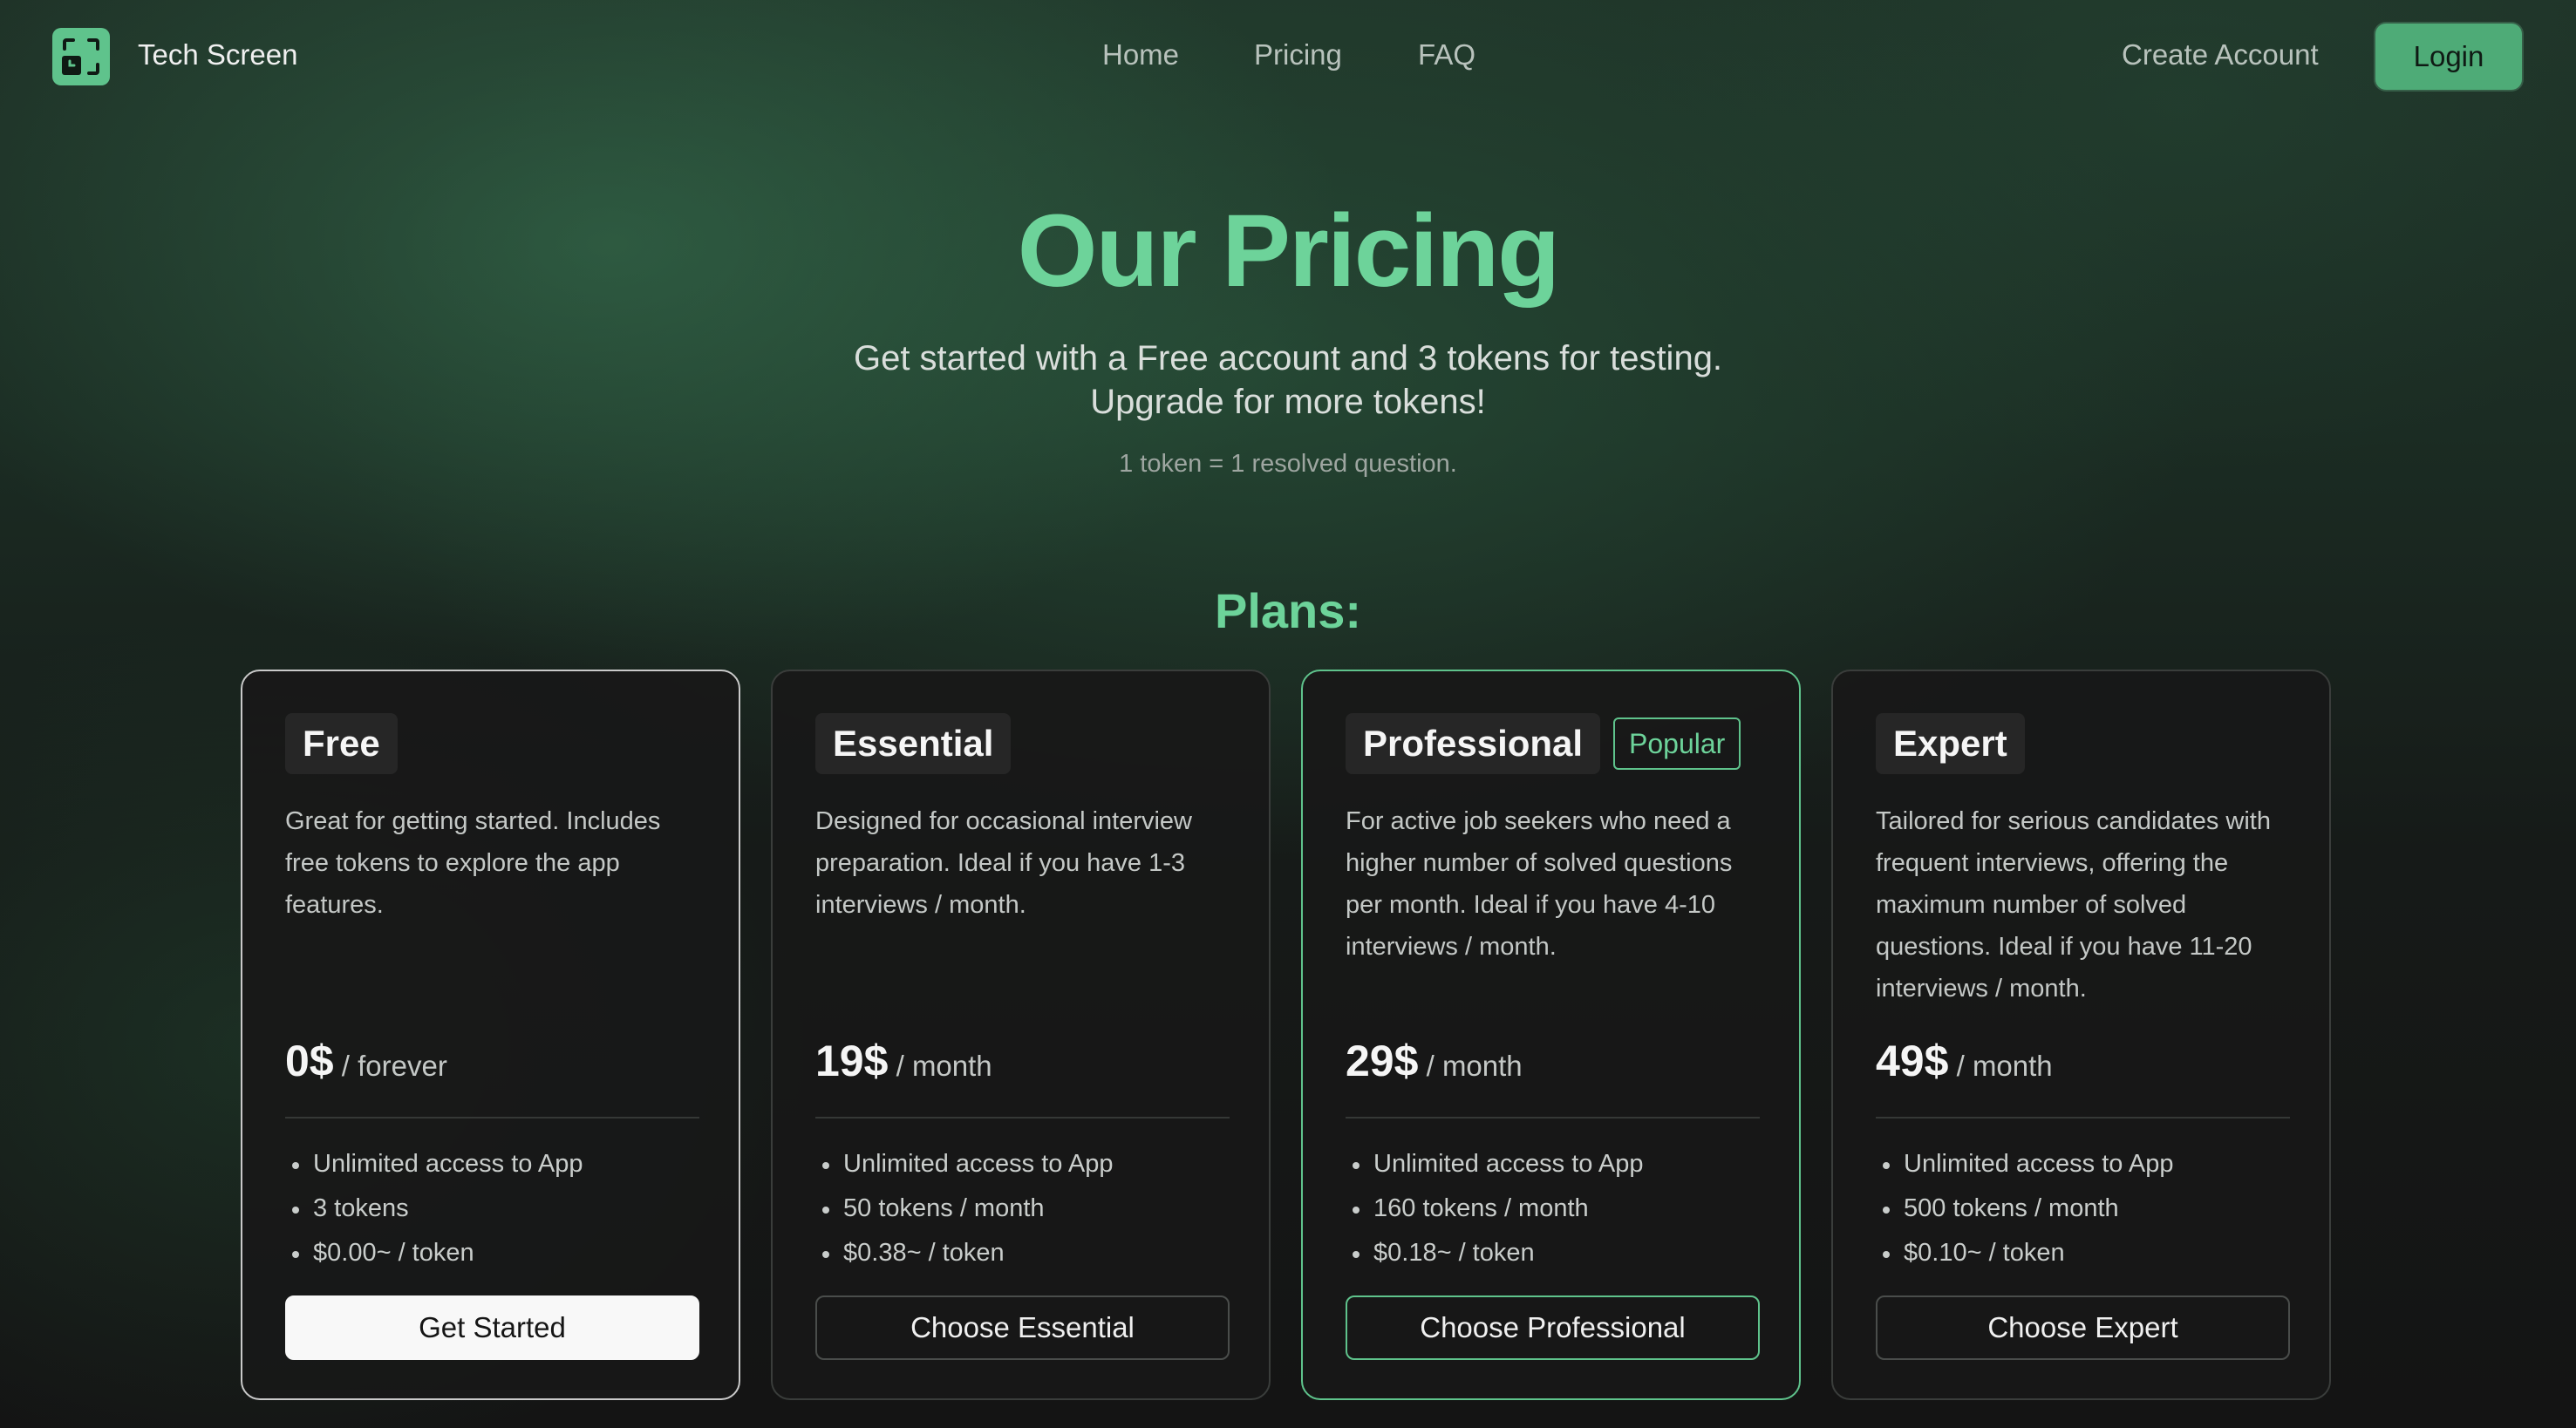  I want to click on price-amount: 49$, so click(1913, 1061).